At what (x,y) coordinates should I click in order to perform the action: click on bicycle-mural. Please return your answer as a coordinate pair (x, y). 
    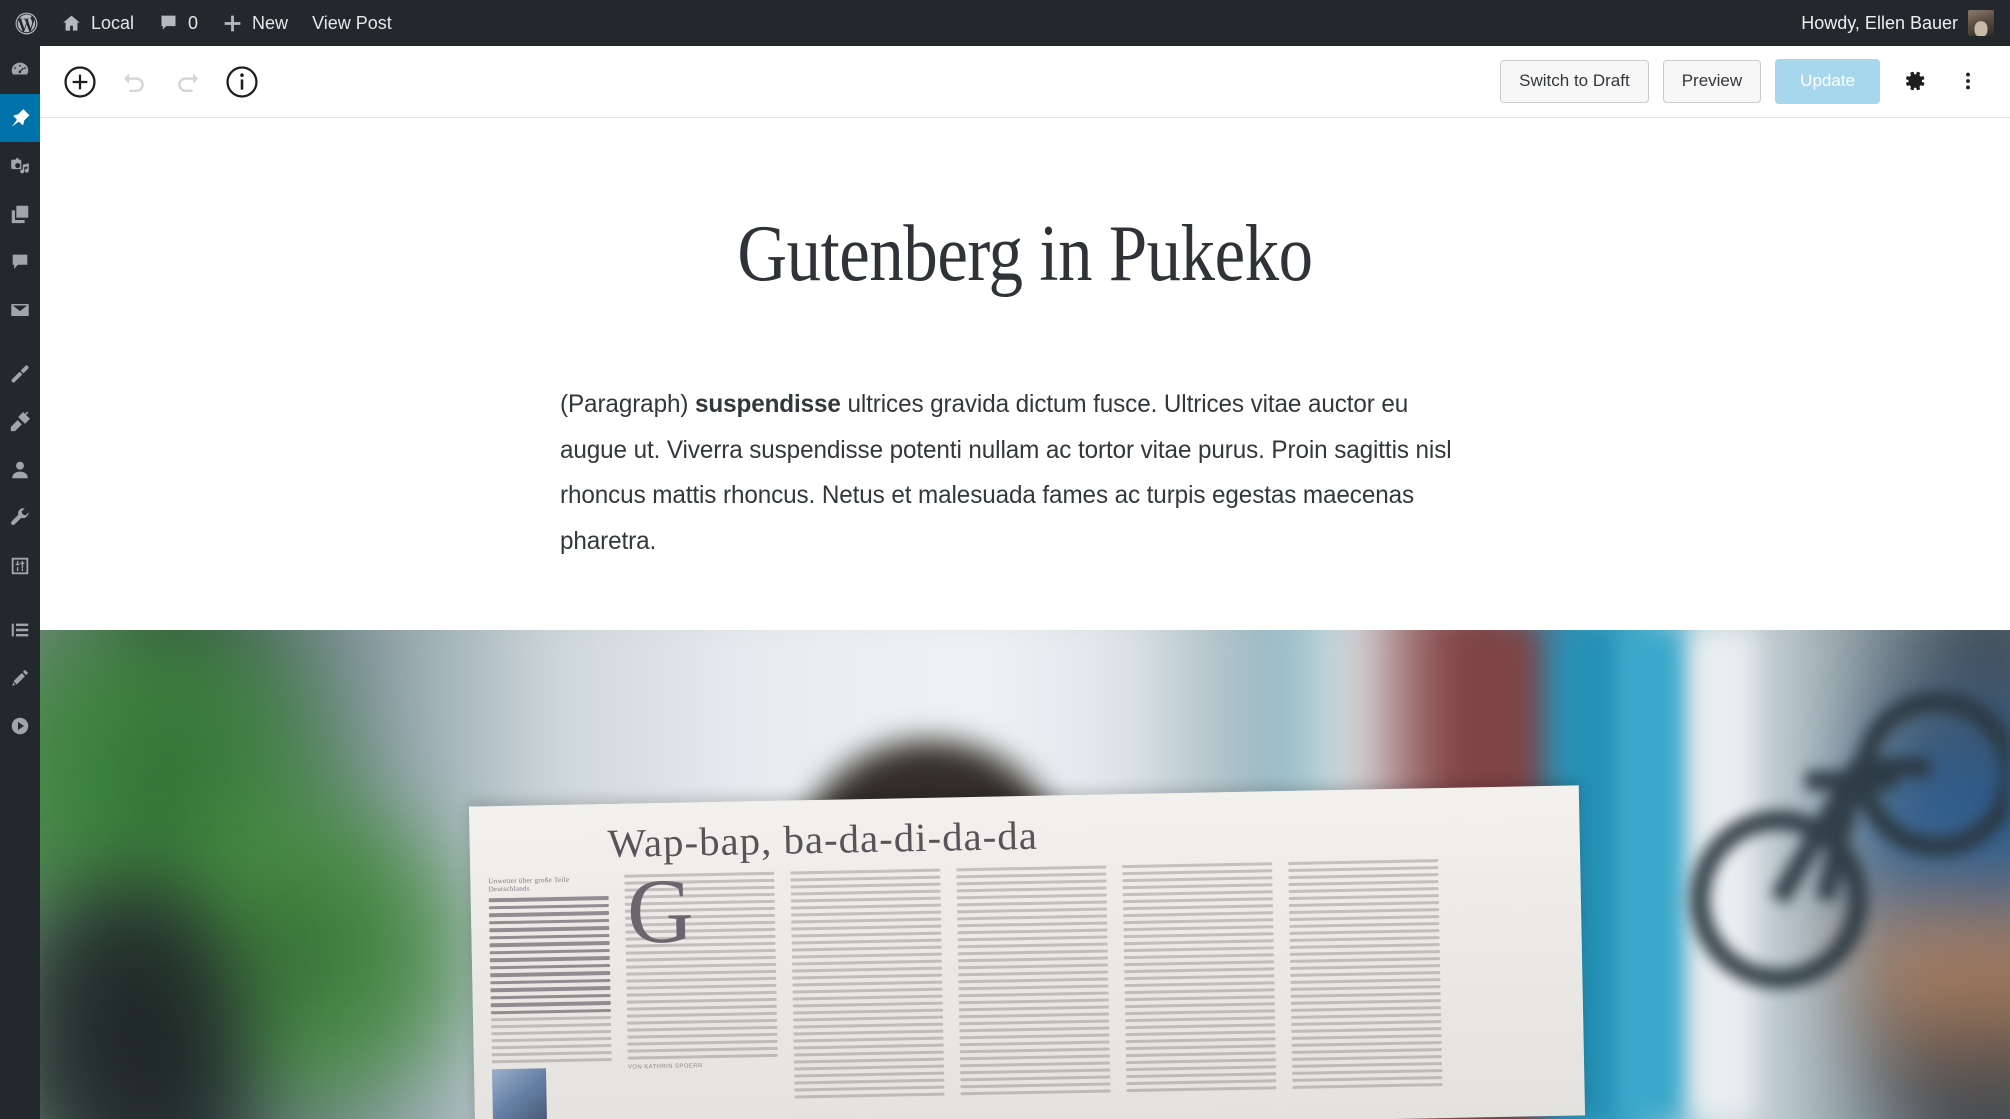
    Looking at the image, I should click on (1845, 840).